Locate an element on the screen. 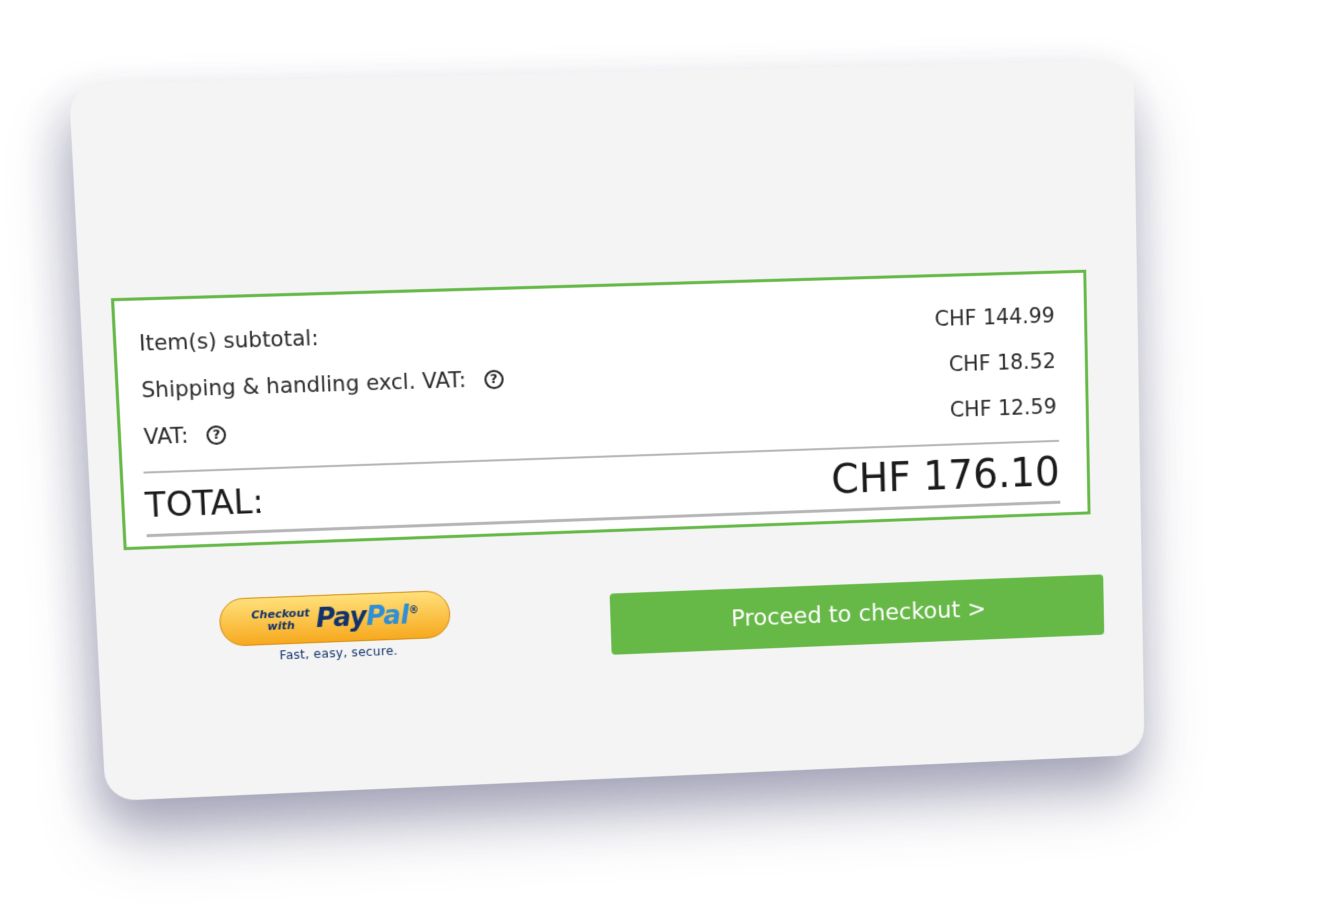 Image resolution: width=1326 pixels, height=923 pixels. paypal-checkout-with-text: Checkout with is located at coordinates (280, 620).